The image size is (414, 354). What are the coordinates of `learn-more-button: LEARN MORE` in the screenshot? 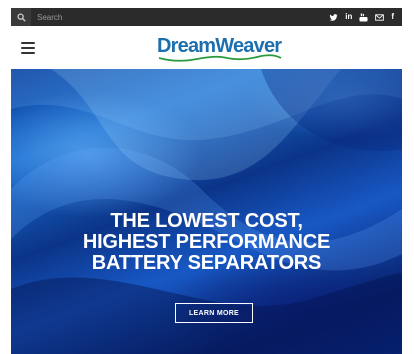 It's located at (214, 313).